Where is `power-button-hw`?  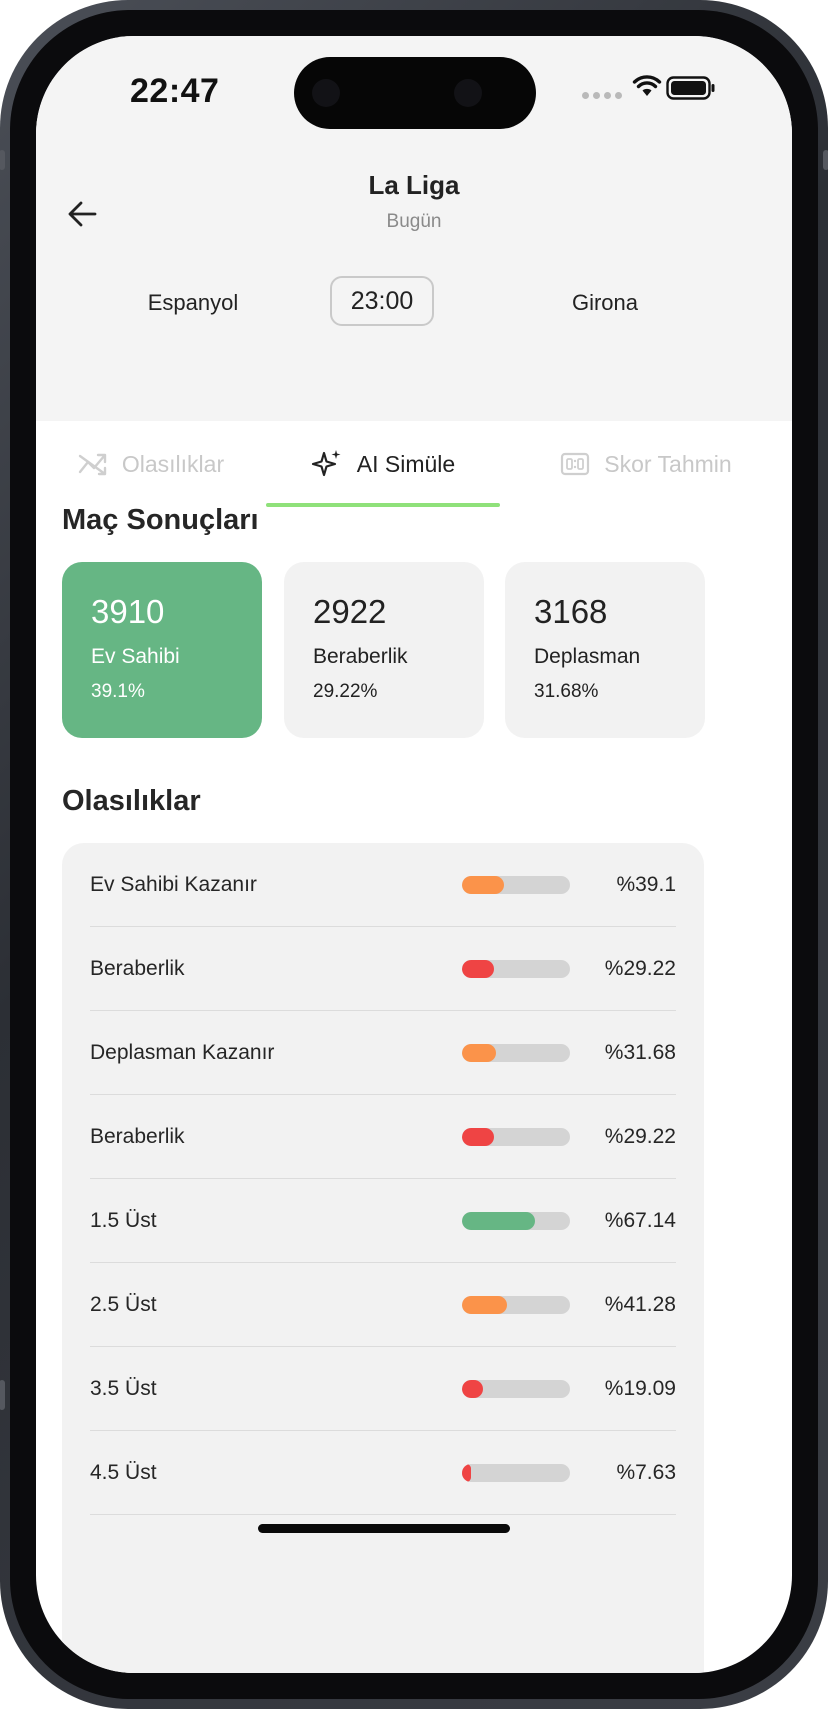 power-button-hw is located at coordinates (825, 160).